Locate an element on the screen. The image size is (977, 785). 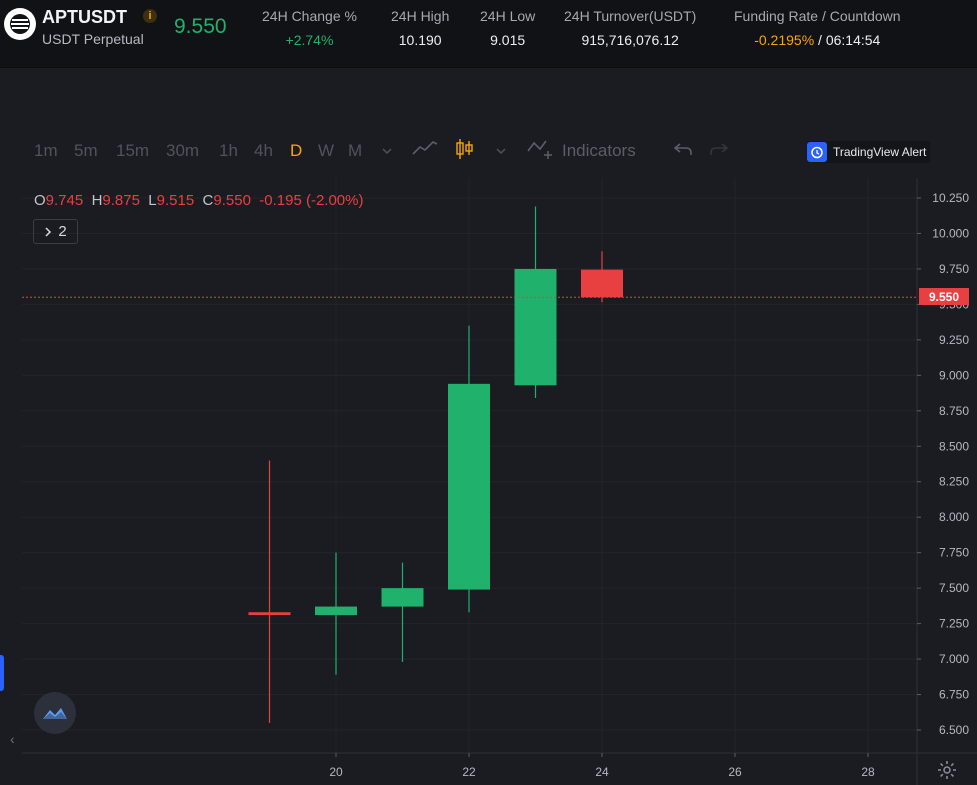
change-value: -0.195 (-2.00%) is located at coordinates (311, 200).